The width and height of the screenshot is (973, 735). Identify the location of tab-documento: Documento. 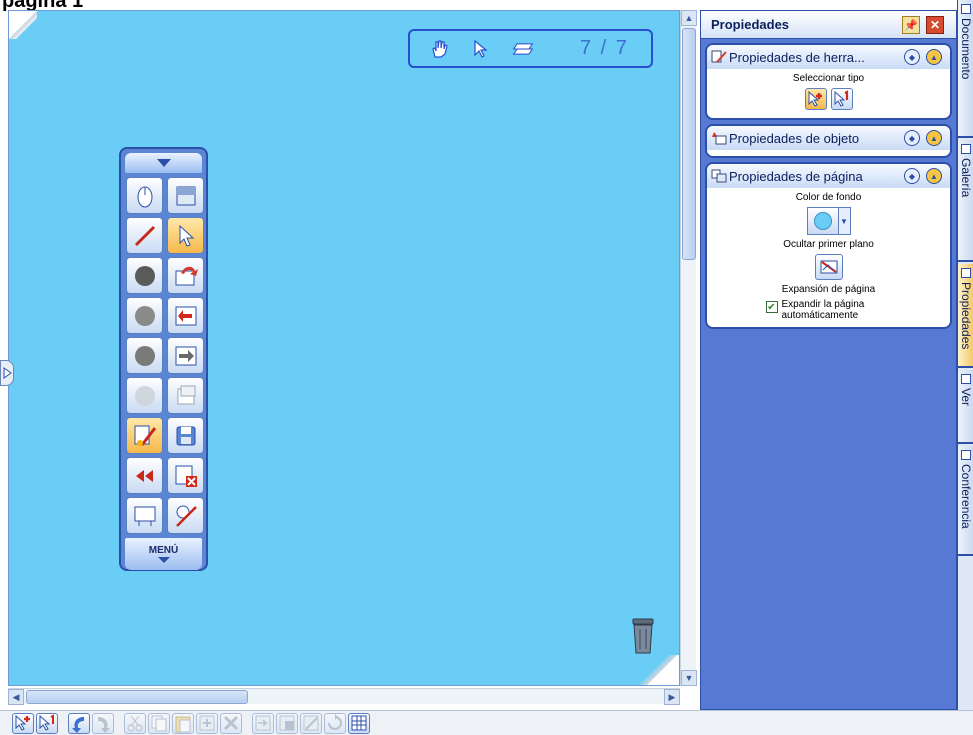
(965, 69).